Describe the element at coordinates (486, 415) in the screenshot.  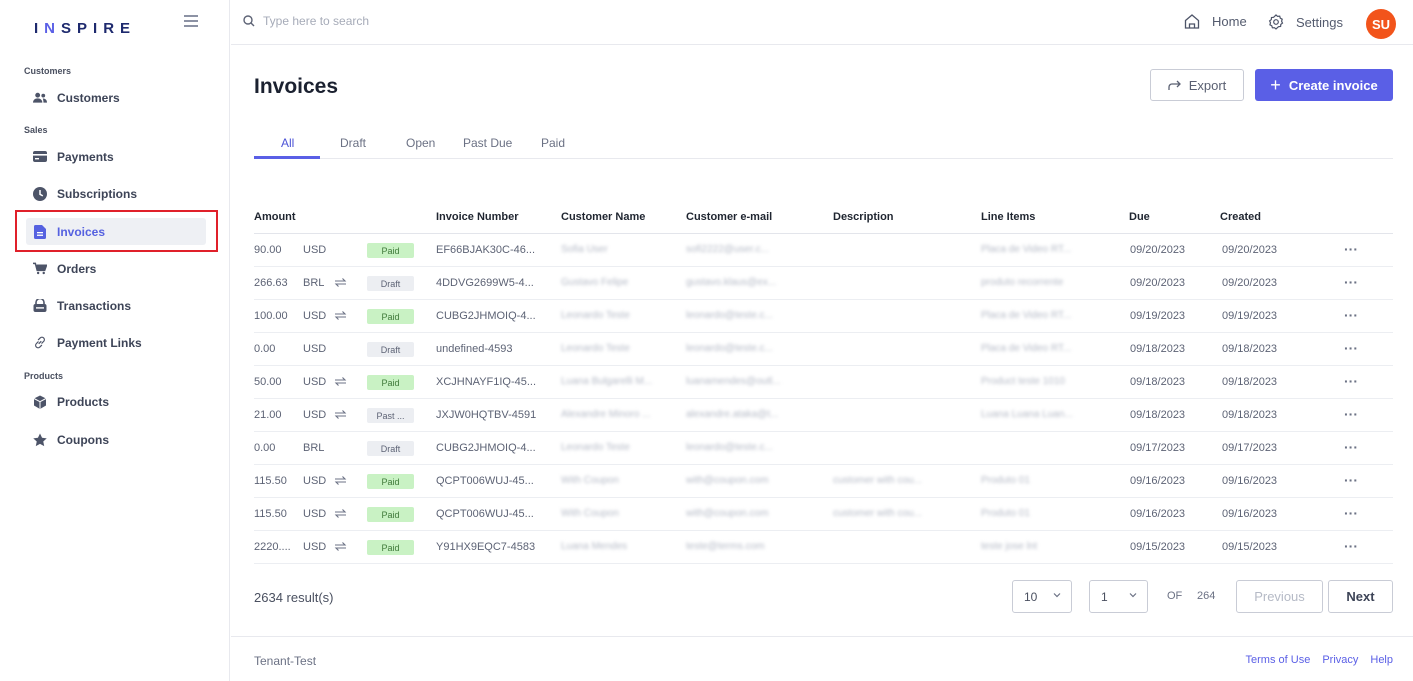
I see `invoice-number-cell: JXJW0HQTBV-4591` at that location.